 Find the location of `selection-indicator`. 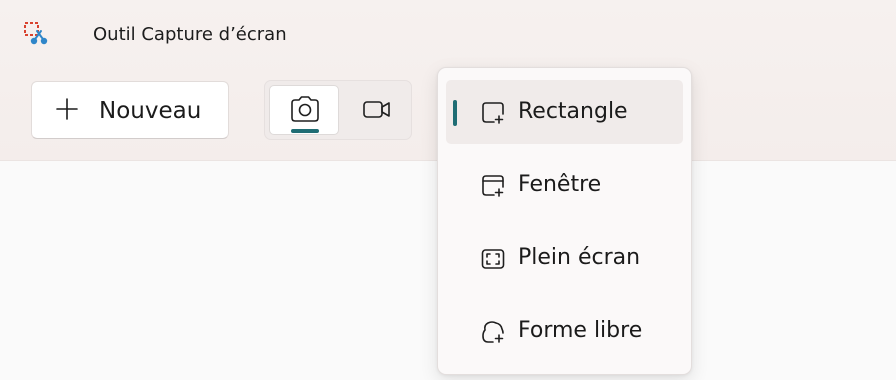

selection-indicator is located at coordinates (455, 113).